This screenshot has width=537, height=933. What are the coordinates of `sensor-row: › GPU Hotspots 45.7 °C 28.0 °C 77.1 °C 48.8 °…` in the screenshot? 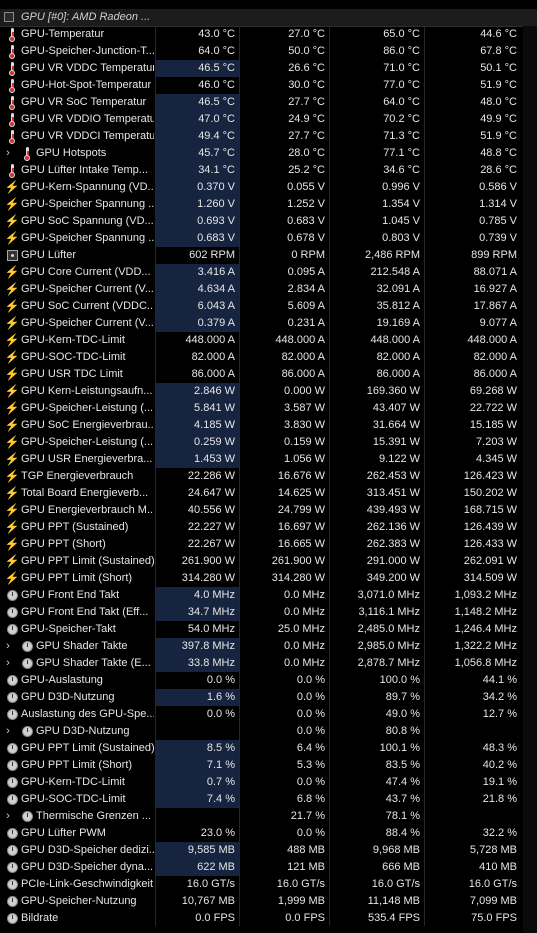 It's located at (268, 153).